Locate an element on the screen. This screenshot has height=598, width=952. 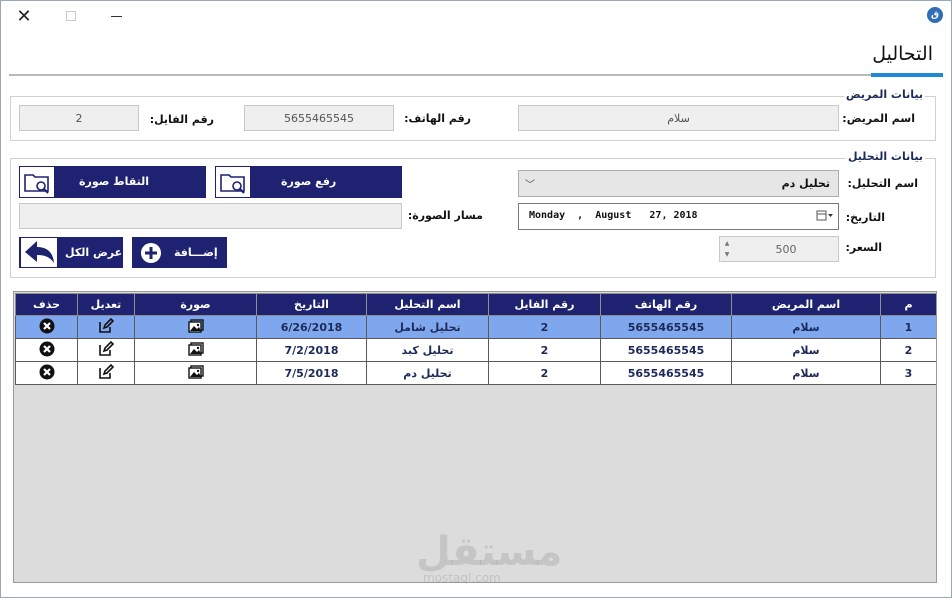
image-path-label: مسار الصورة: is located at coordinates (445, 215).